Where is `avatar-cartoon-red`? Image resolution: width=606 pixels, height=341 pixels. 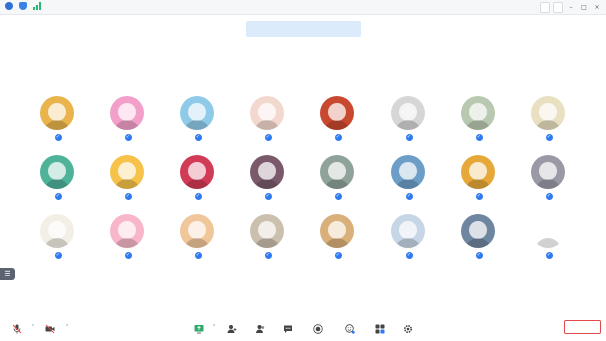 avatar-cartoon-red is located at coordinates (197, 172).